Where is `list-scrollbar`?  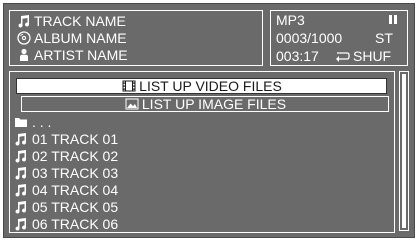
list-scrollbar is located at coordinates (404, 151).